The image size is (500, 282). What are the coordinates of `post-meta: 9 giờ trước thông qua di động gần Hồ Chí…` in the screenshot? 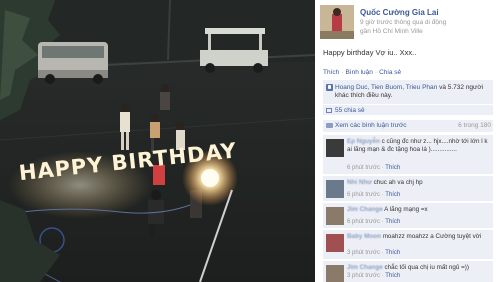 It's located at (429, 27).